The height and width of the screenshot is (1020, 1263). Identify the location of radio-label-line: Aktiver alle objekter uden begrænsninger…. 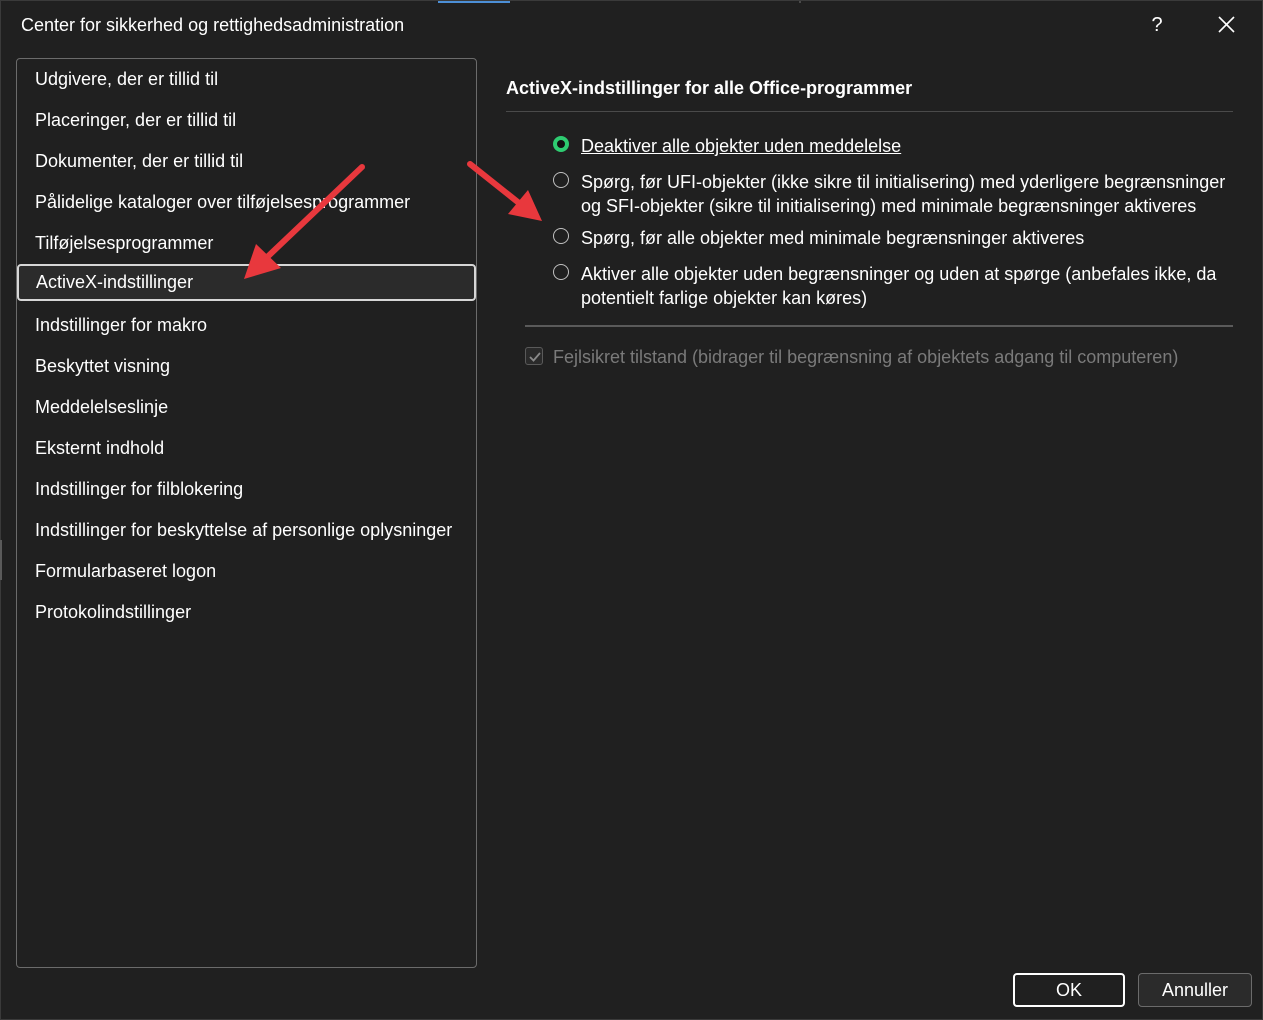
(899, 274).